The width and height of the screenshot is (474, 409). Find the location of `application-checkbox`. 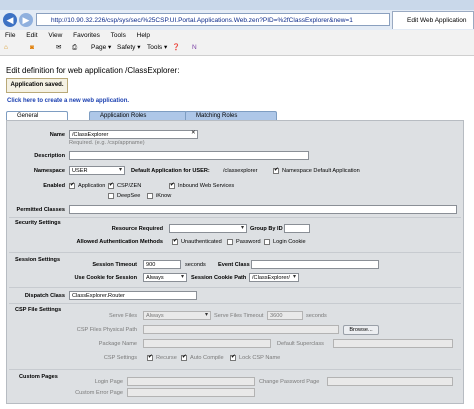

application-checkbox is located at coordinates (72, 186).